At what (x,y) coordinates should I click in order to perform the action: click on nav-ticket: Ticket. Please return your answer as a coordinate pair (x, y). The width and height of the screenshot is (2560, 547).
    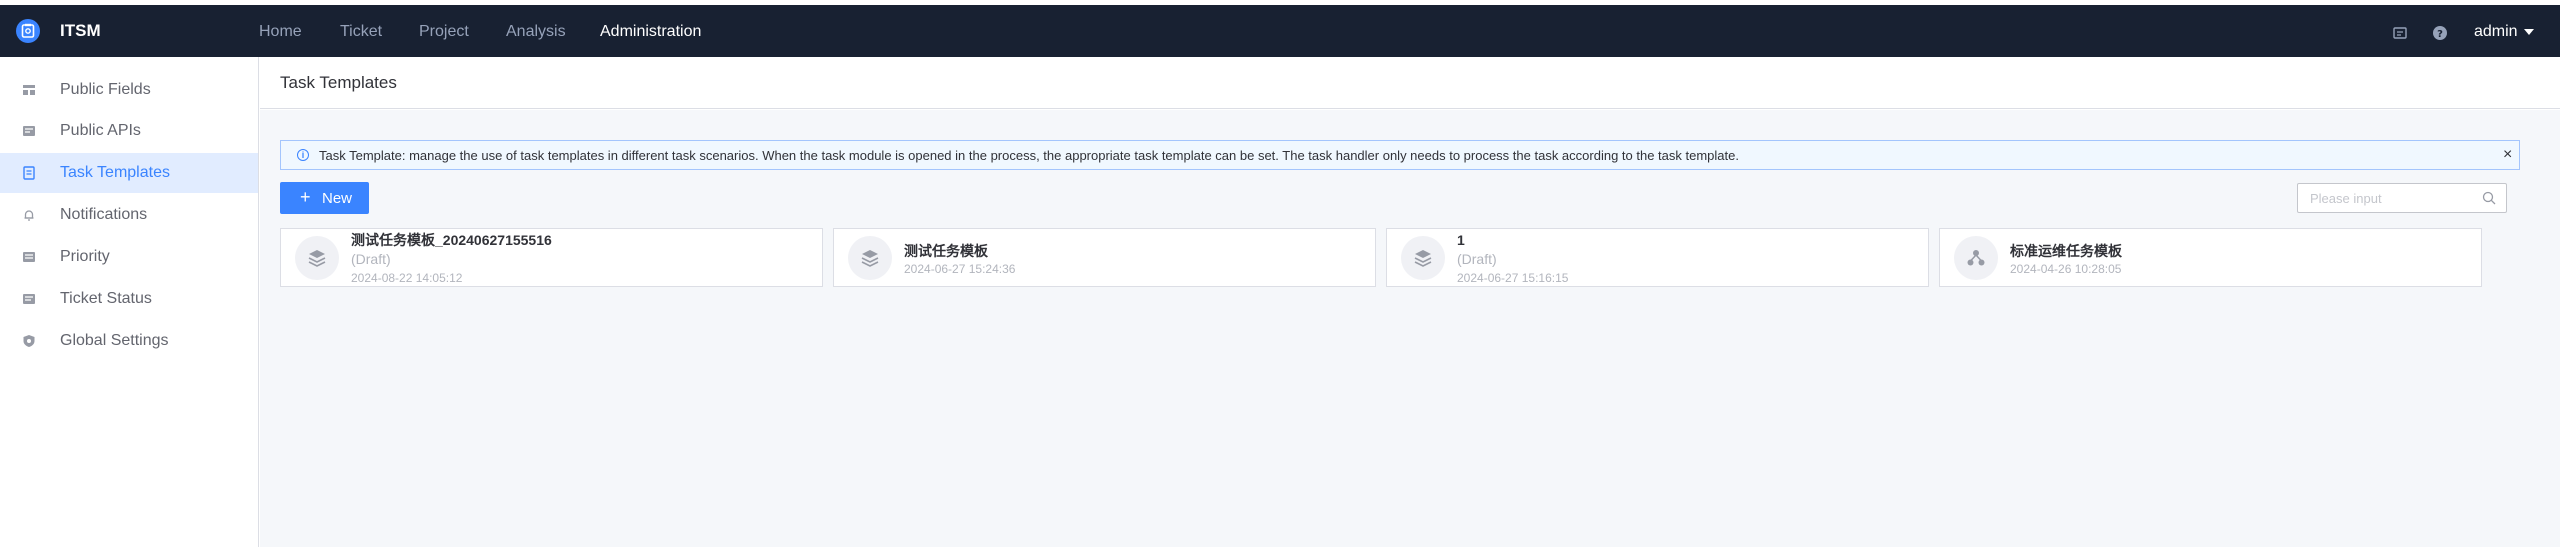
    Looking at the image, I should click on (361, 32).